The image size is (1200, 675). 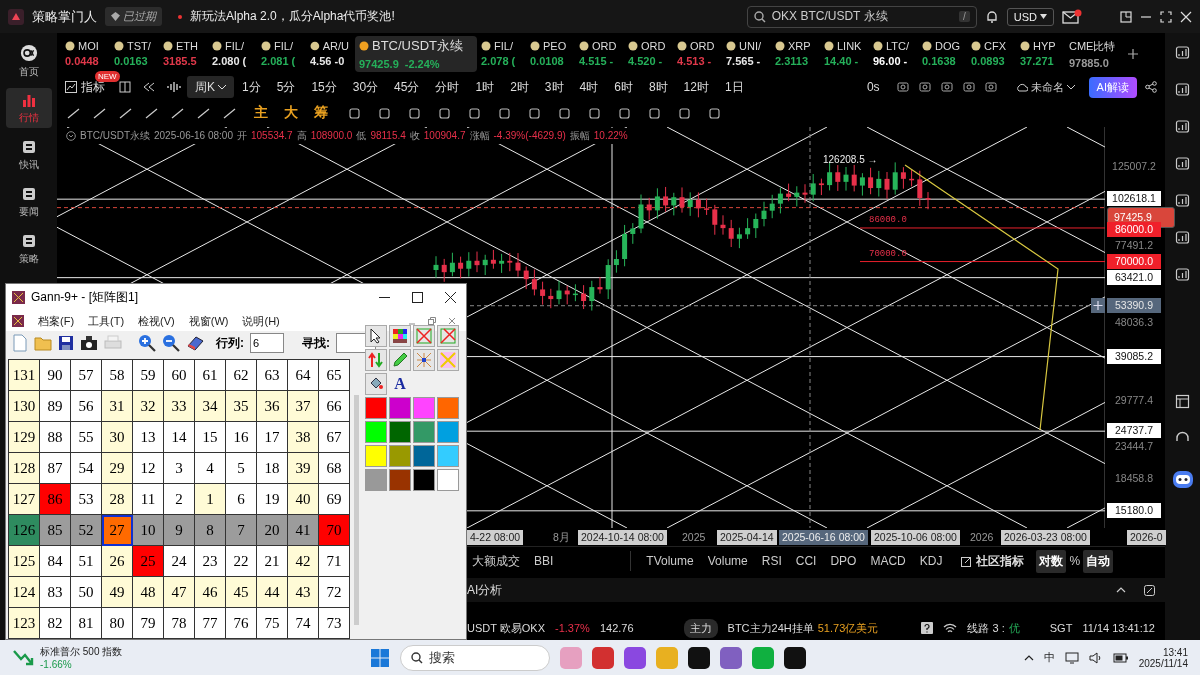 I want to click on grid-cell: 16, so click(x=241, y=437).